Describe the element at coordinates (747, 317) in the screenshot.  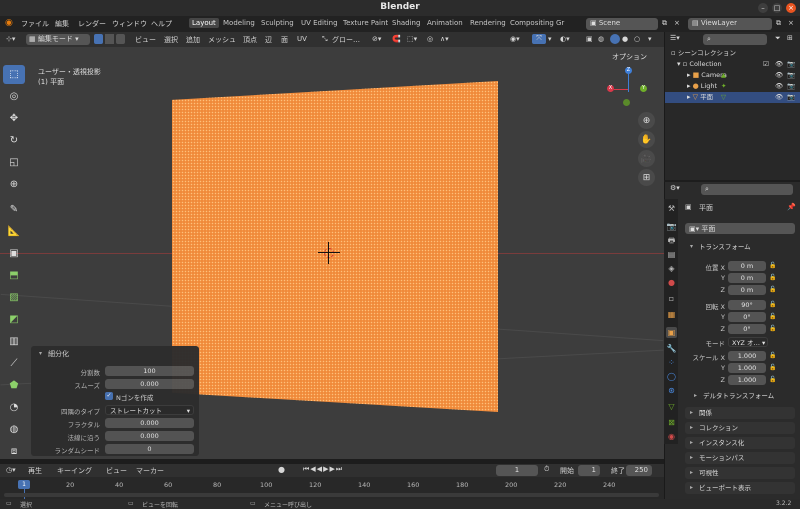
I see `rotation-y-field: 0°` at that location.